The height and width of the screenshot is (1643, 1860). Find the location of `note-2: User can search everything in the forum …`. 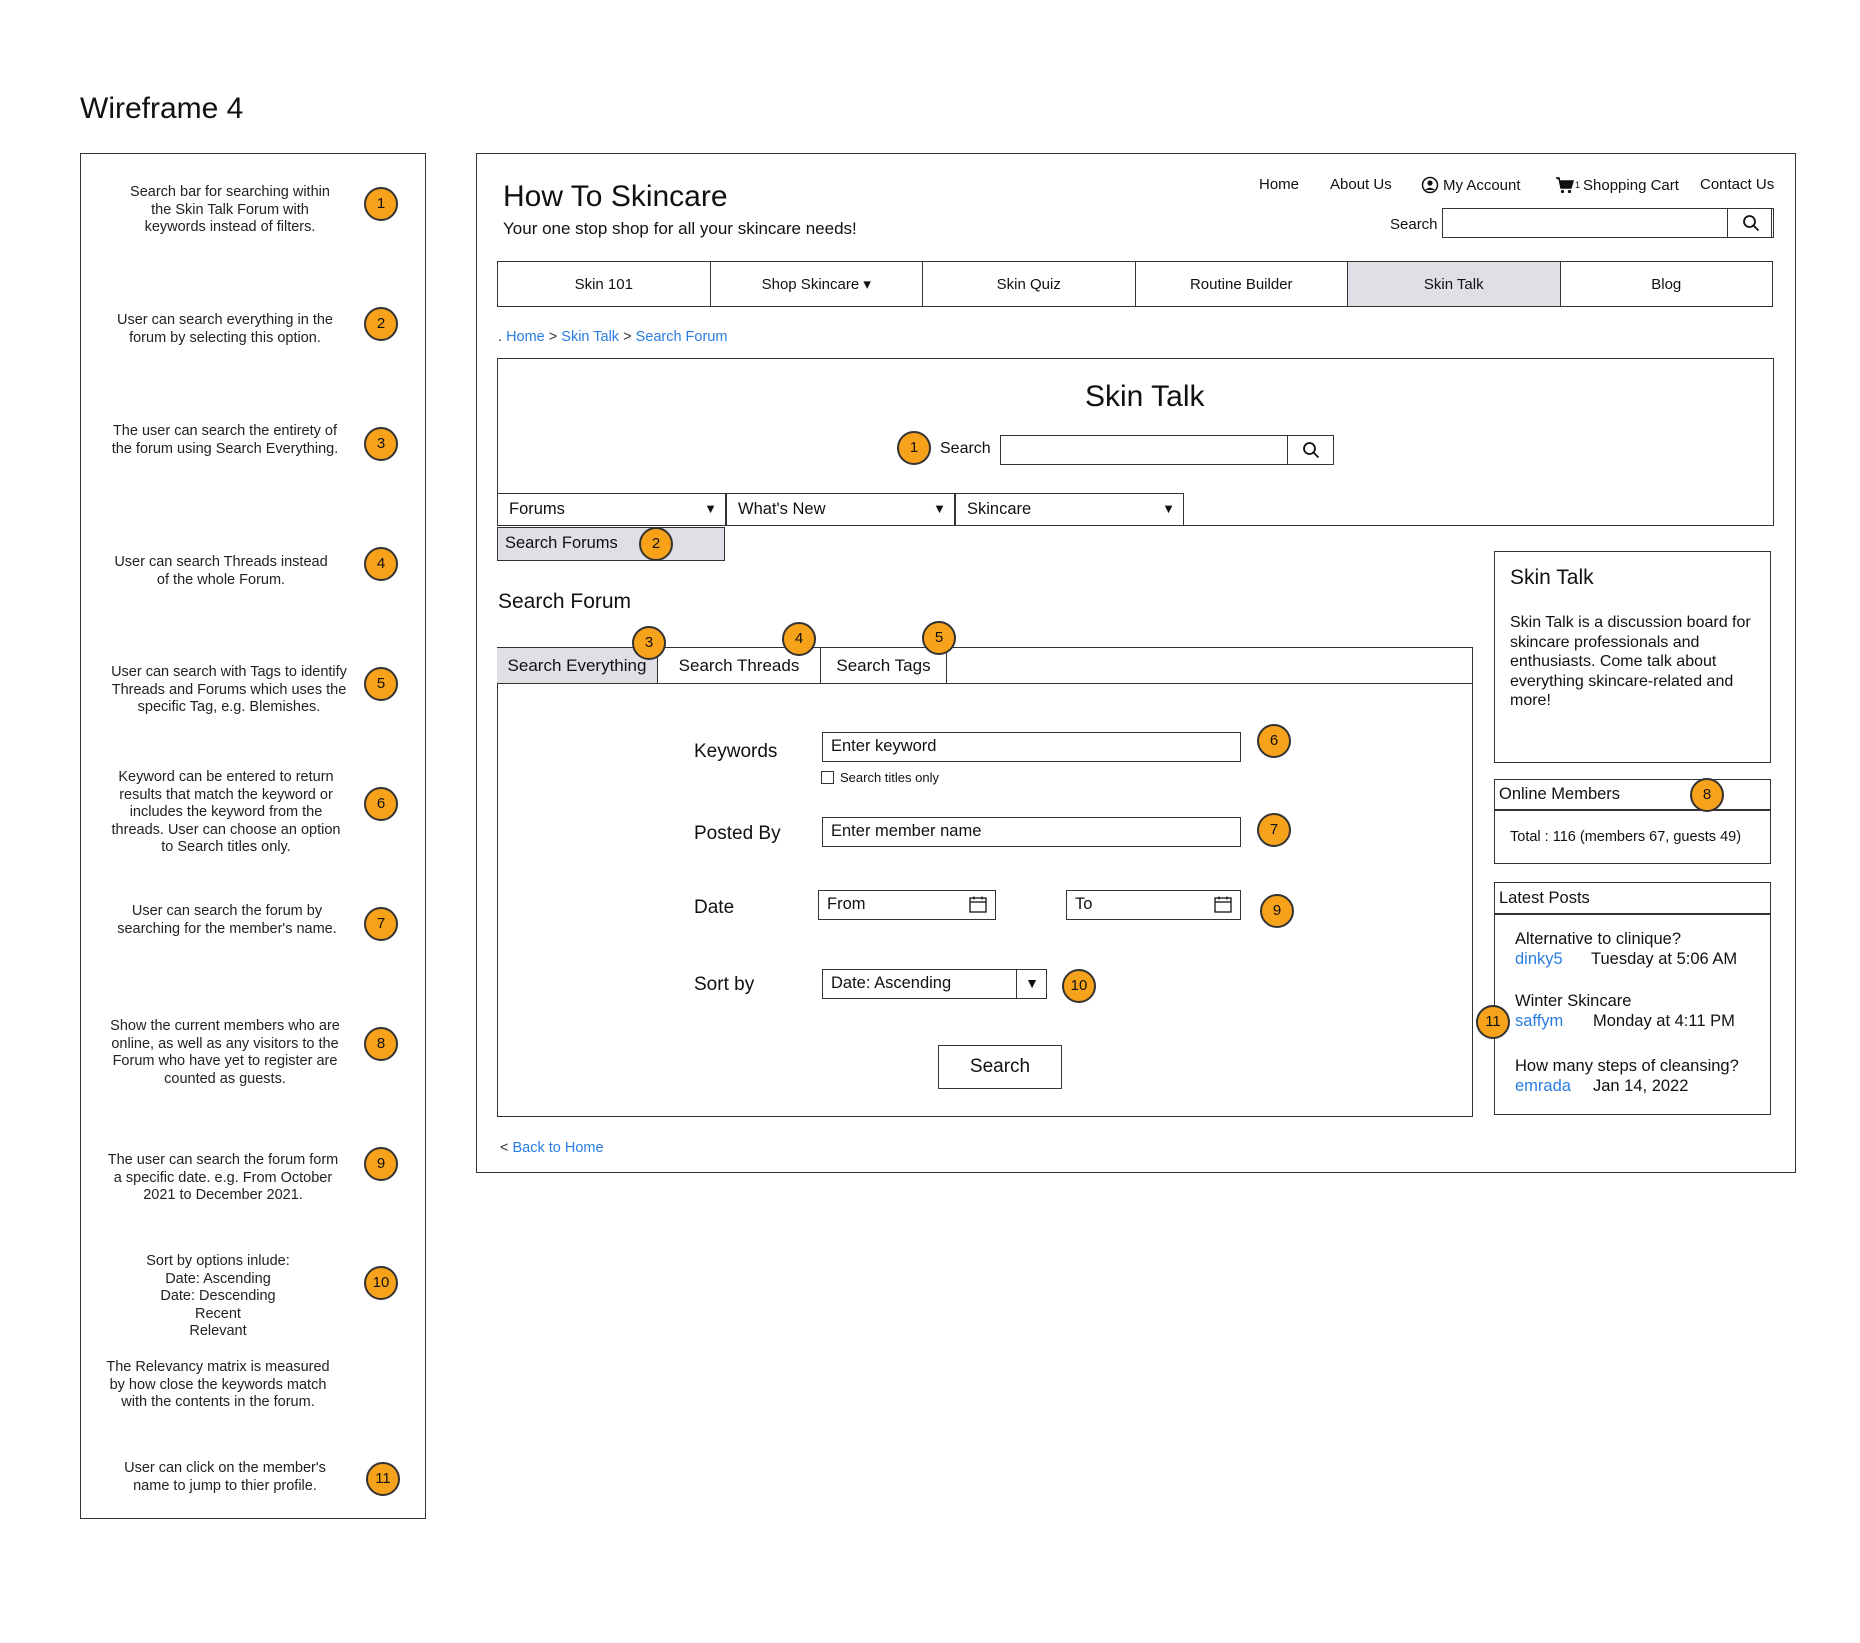

note-2: User can search everything in the forum … is located at coordinates (225, 329).